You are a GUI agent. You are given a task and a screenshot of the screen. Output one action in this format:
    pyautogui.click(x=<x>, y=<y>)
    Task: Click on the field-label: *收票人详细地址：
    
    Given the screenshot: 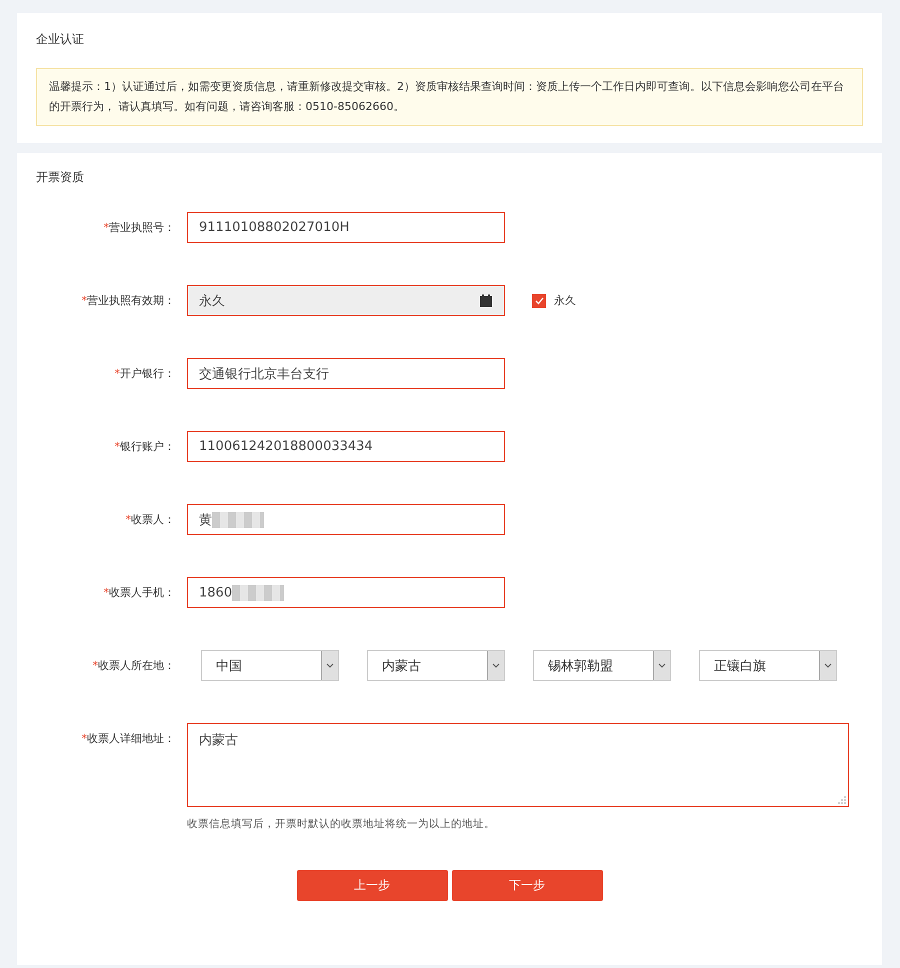 What is the action you would take?
    pyautogui.click(x=127, y=738)
    